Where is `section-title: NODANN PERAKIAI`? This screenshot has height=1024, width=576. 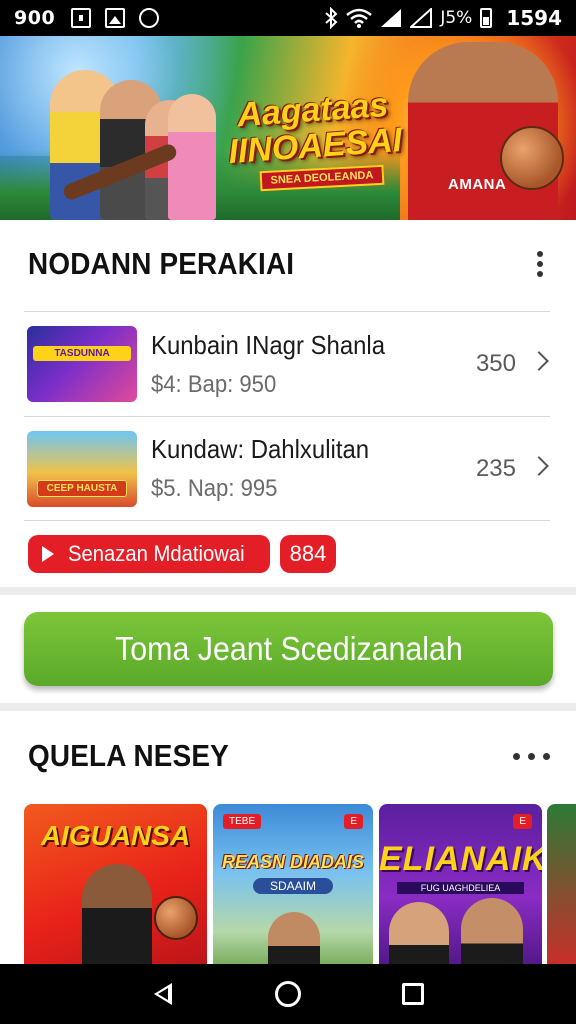
section-title: NODANN PERAKIAI is located at coordinates (161, 263).